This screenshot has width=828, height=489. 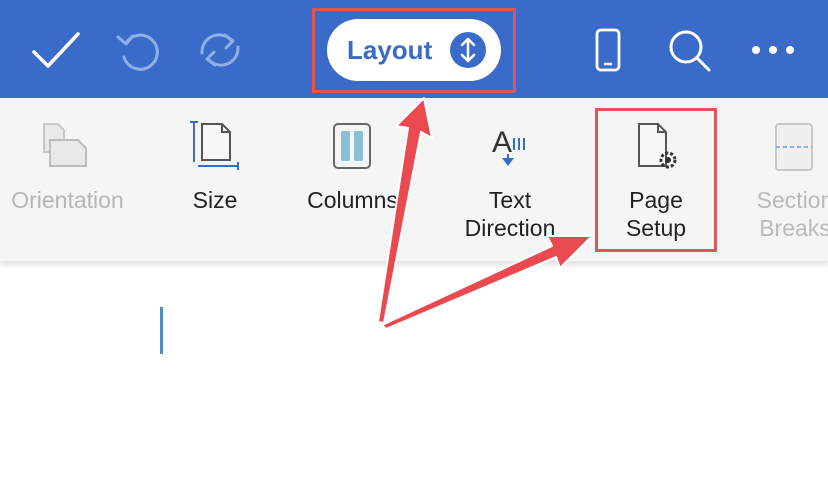 I want to click on arrow-to-page-setup, so click(x=487, y=282).